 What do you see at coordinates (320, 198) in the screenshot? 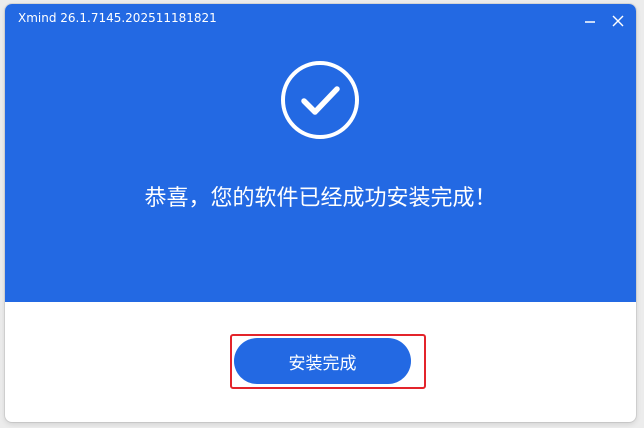
I see `success-message: 恭喜，您的软件已经成功安装完成！` at bounding box center [320, 198].